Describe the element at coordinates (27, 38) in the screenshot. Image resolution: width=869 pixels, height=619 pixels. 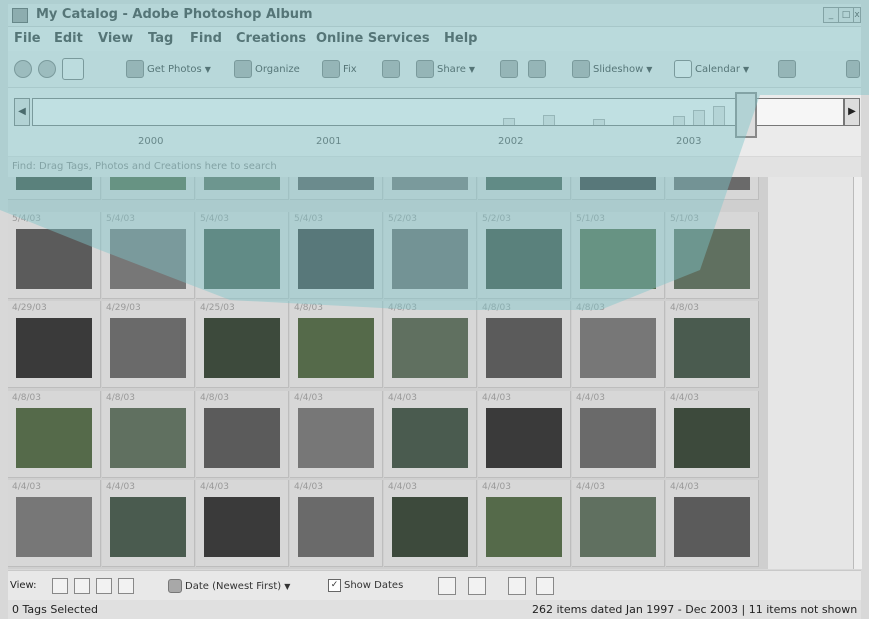
I see `menu-file: File` at that location.